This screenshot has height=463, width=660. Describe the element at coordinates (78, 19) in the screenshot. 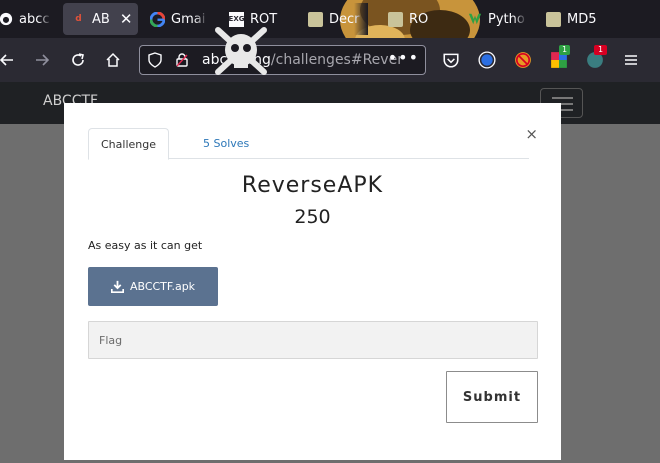

I see `ctf-icon: d` at that location.